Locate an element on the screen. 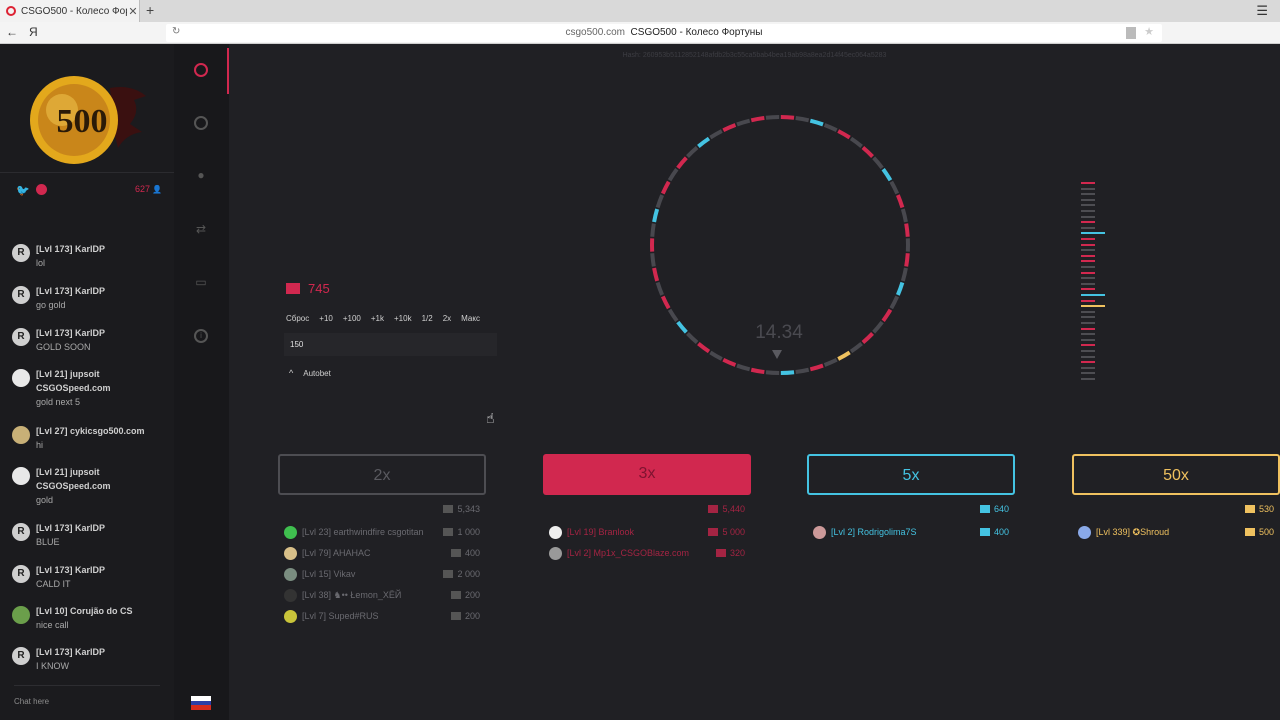 This screenshot has height=720, width=1280. wheel-pointer-icon is located at coordinates (777, 354).